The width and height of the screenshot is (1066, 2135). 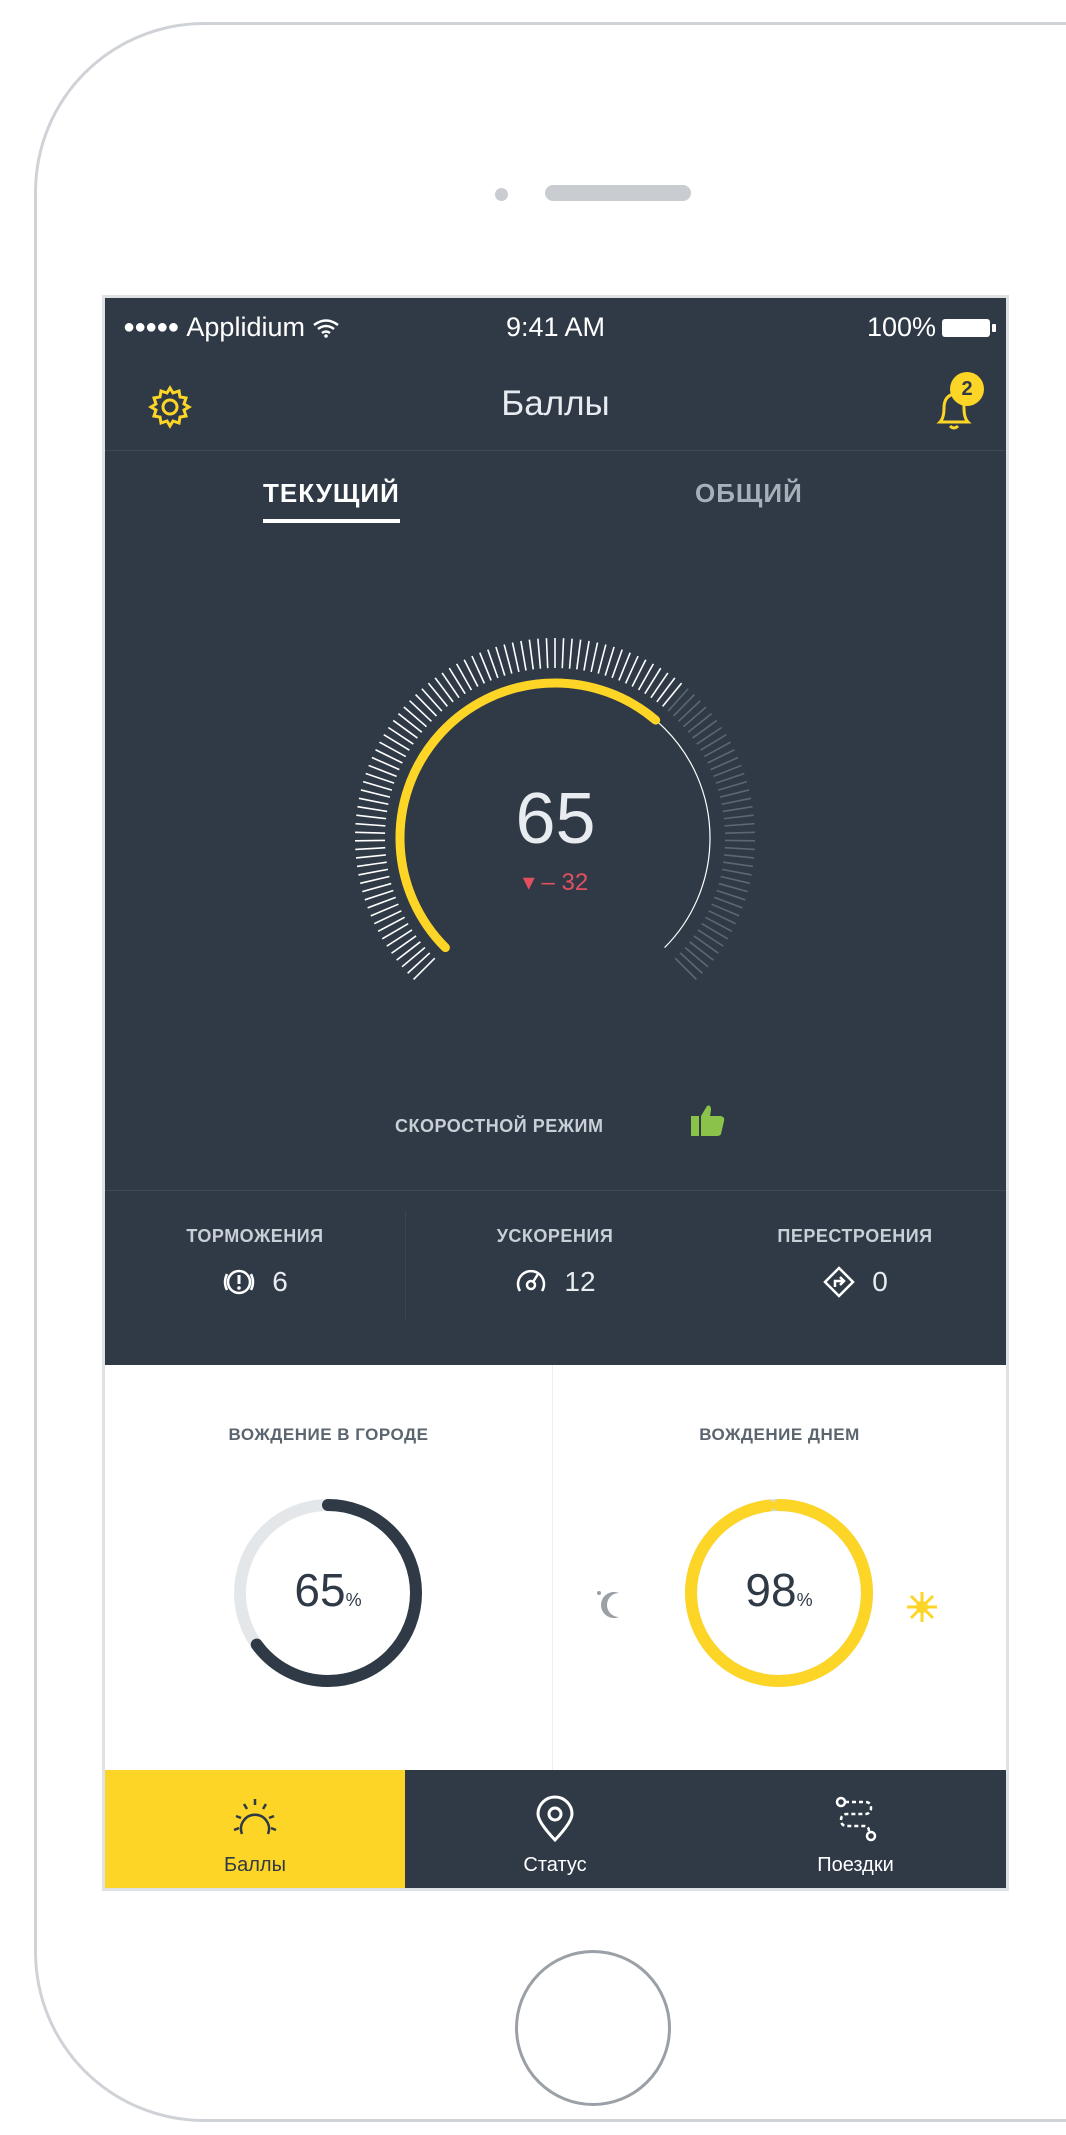 I want to click on stat-label: ТОРМОЖЕНИЯ, so click(x=255, y=1236).